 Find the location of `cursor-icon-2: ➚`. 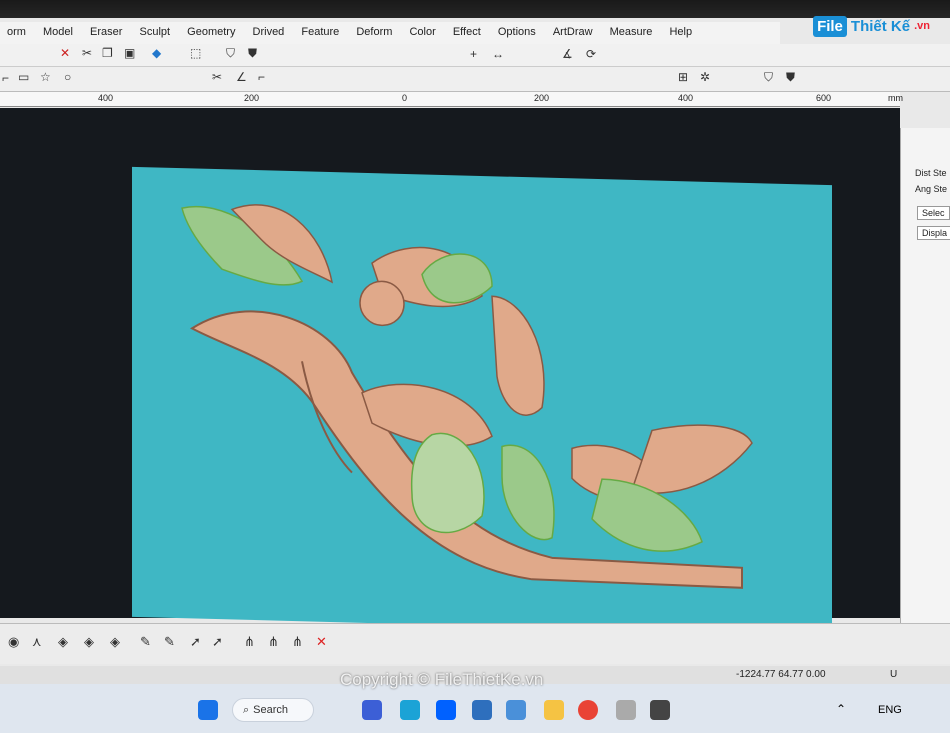

cursor-icon-2: ➚ is located at coordinates (217, 642).